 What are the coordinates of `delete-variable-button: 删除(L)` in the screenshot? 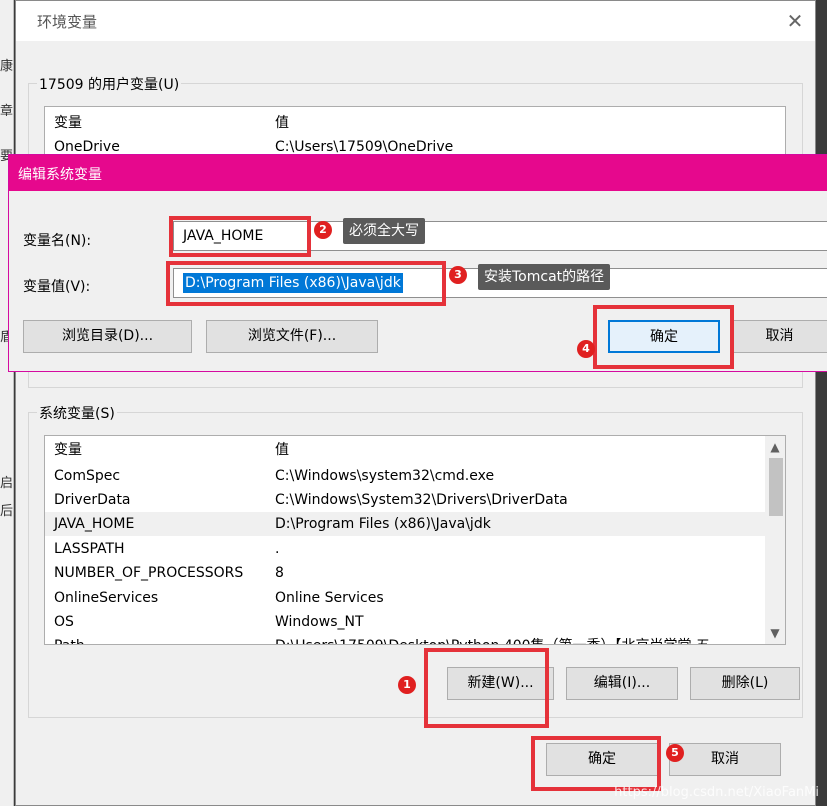 It's located at (745, 683).